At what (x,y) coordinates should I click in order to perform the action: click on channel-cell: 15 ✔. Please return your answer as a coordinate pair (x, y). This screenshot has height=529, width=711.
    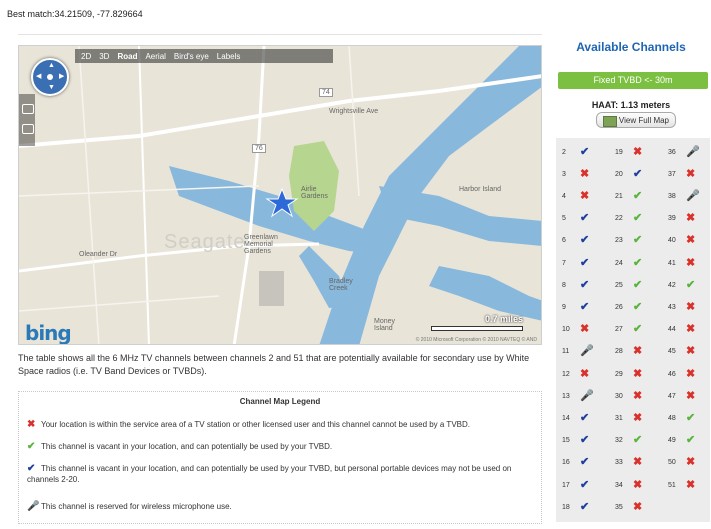
    Looking at the image, I should click on (586, 441).